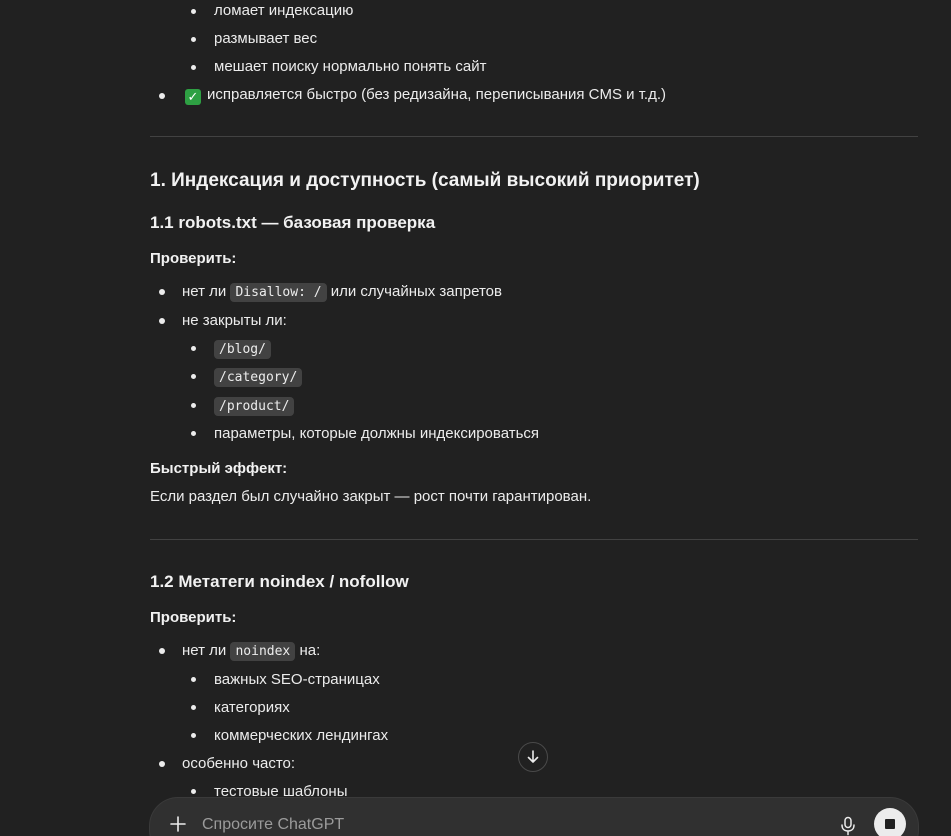  I want to click on arrow-down-icon, so click(533, 756).